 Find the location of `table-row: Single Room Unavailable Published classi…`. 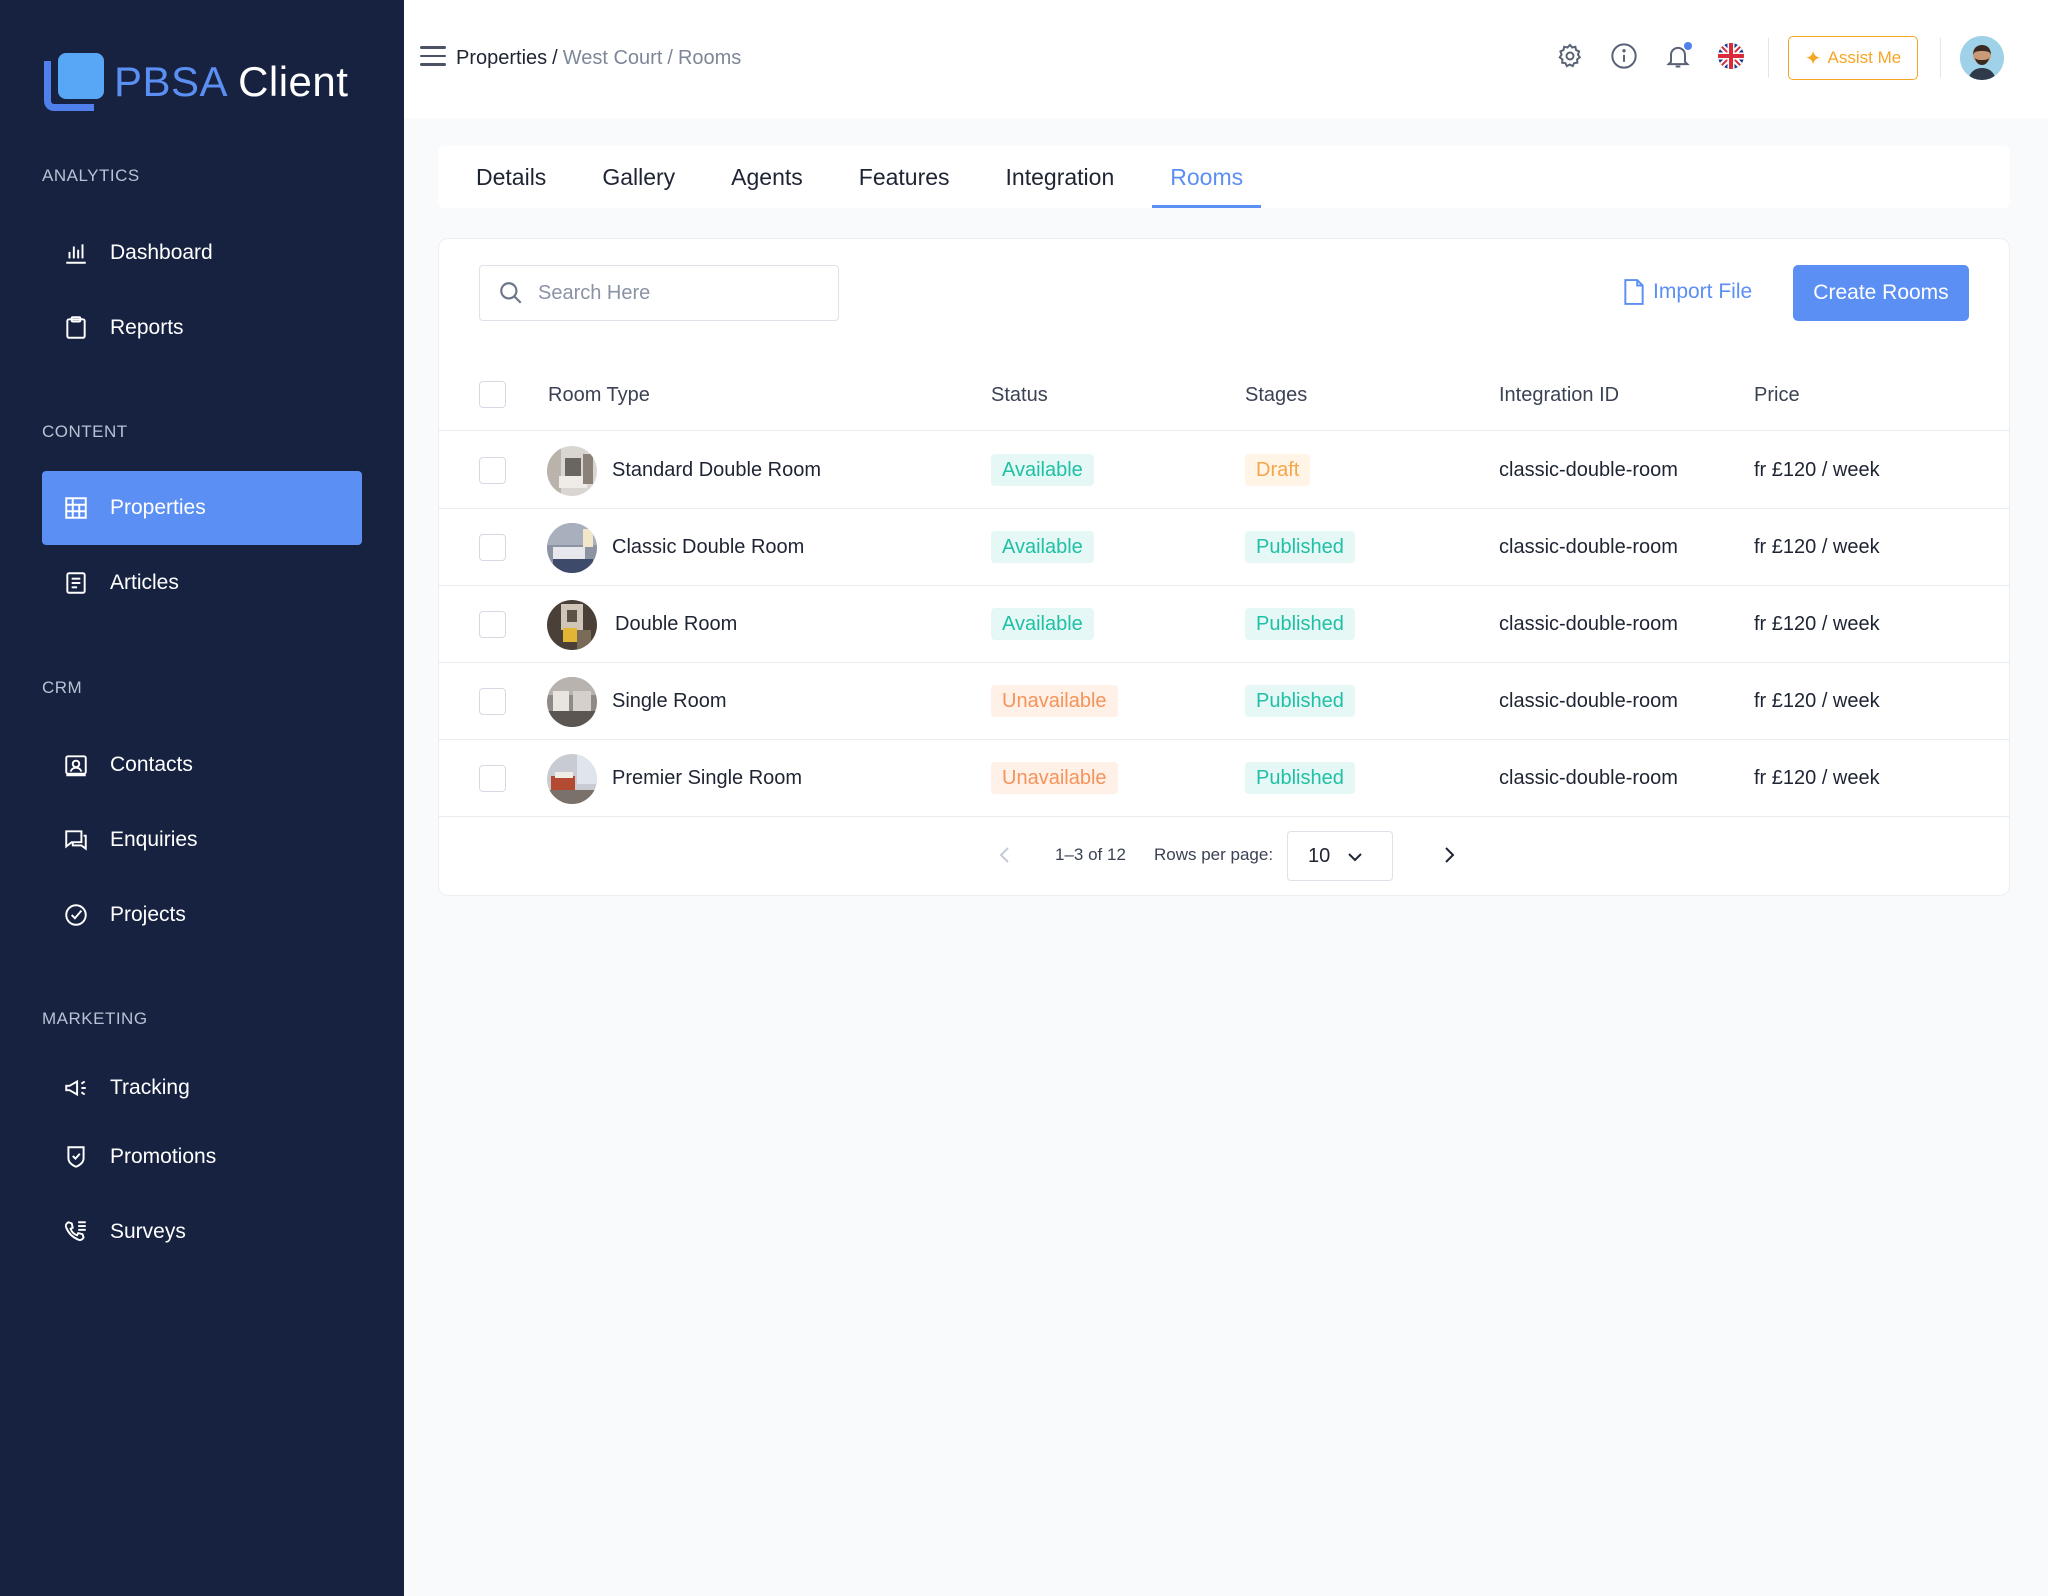

table-row: Single Room Unavailable Published classi… is located at coordinates (1224, 701).